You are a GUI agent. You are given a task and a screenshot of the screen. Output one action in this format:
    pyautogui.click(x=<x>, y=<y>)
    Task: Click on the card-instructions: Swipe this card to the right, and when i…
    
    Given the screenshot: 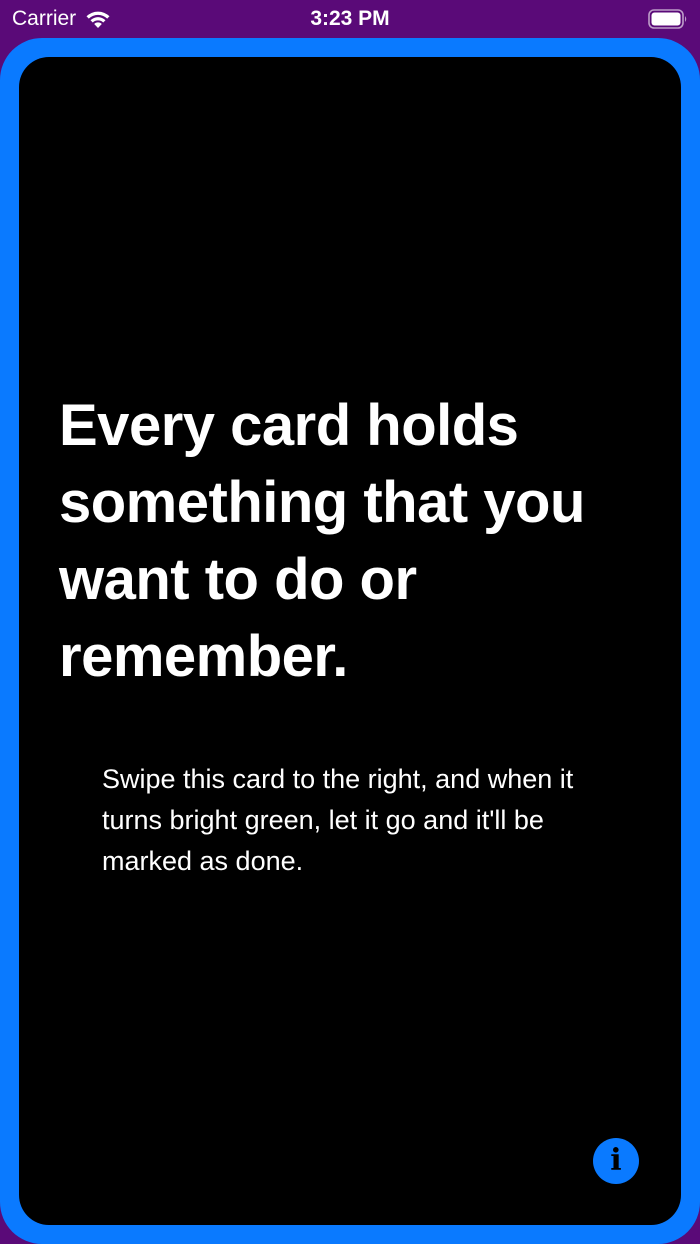 What is the action you would take?
    pyautogui.click(x=338, y=820)
    